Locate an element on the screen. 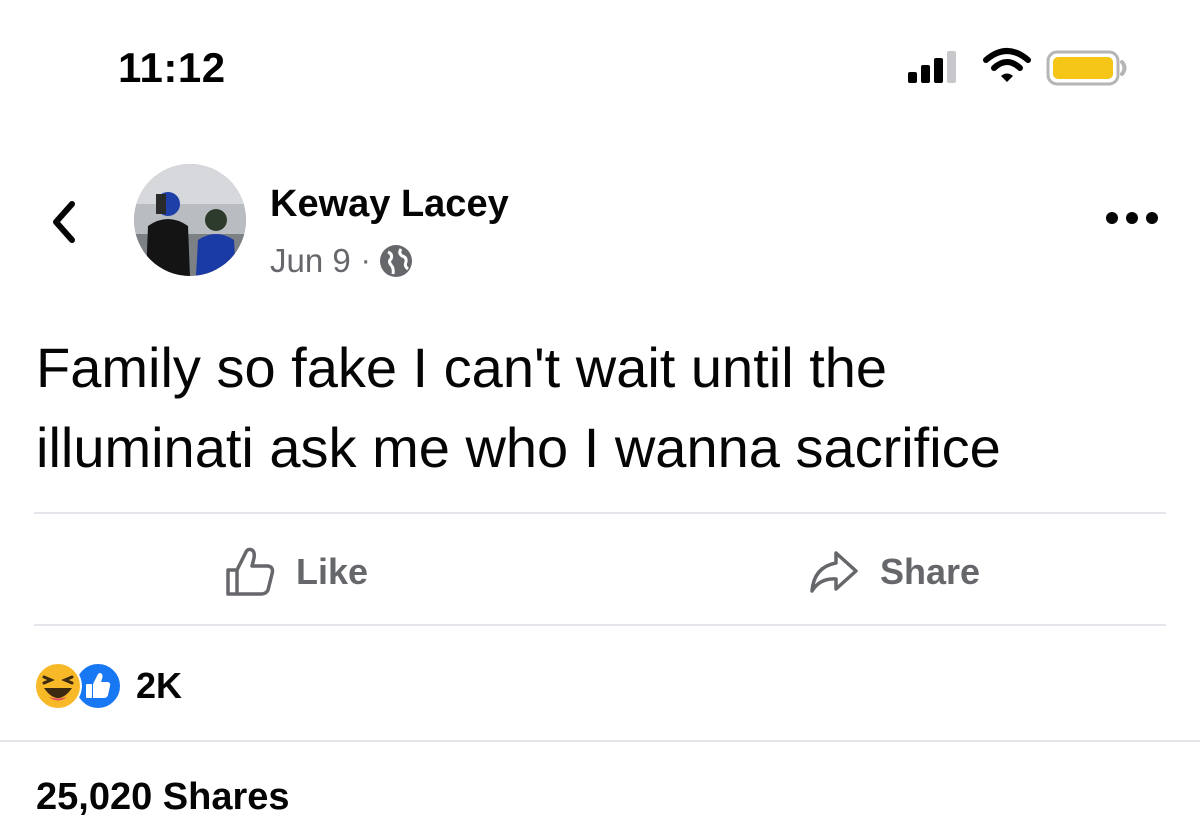 This screenshot has width=1200, height=838. reaction-count: 2K is located at coordinates (159, 685).